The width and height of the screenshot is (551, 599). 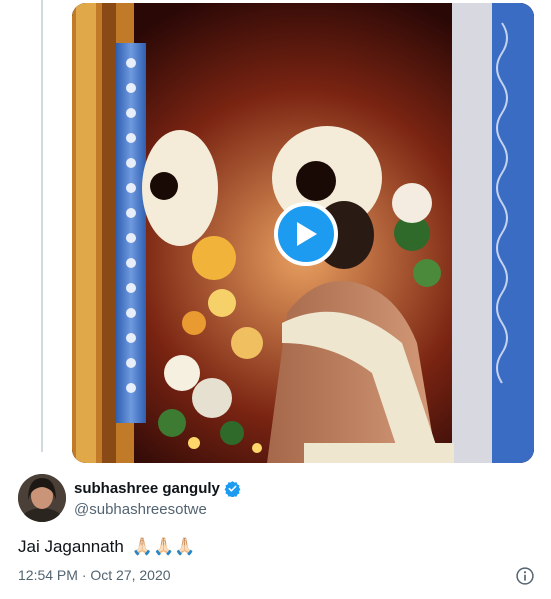 What do you see at coordinates (525, 576) in the screenshot?
I see `info-icon` at bounding box center [525, 576].